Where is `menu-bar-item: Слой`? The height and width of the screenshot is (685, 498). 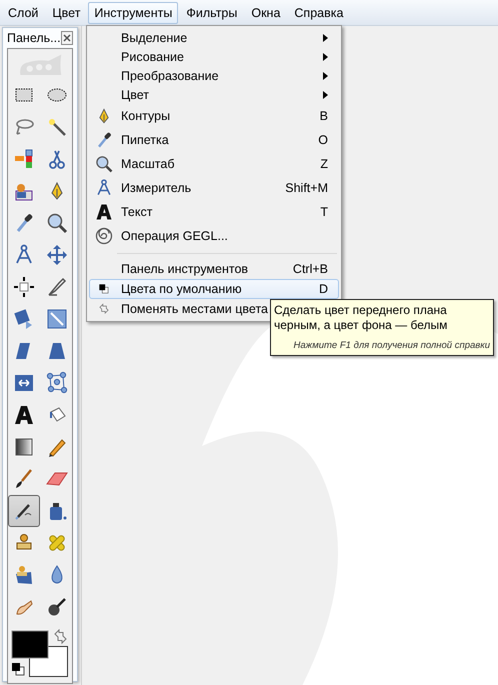 menu-bar-item: Слой is located at coordinates (23, 13).